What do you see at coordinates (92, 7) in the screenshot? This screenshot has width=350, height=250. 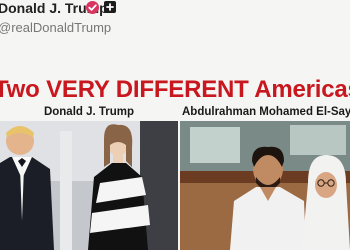 I see `verified-badge-icon` at bounding box center [92, 7].